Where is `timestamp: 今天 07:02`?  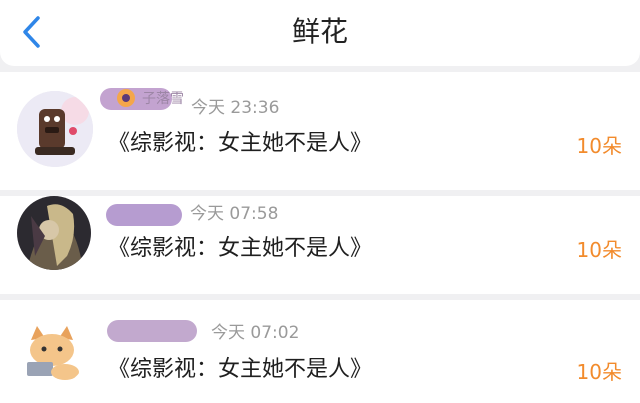 timestamp: 今天 07:02 is located at coordinates (255, 333).